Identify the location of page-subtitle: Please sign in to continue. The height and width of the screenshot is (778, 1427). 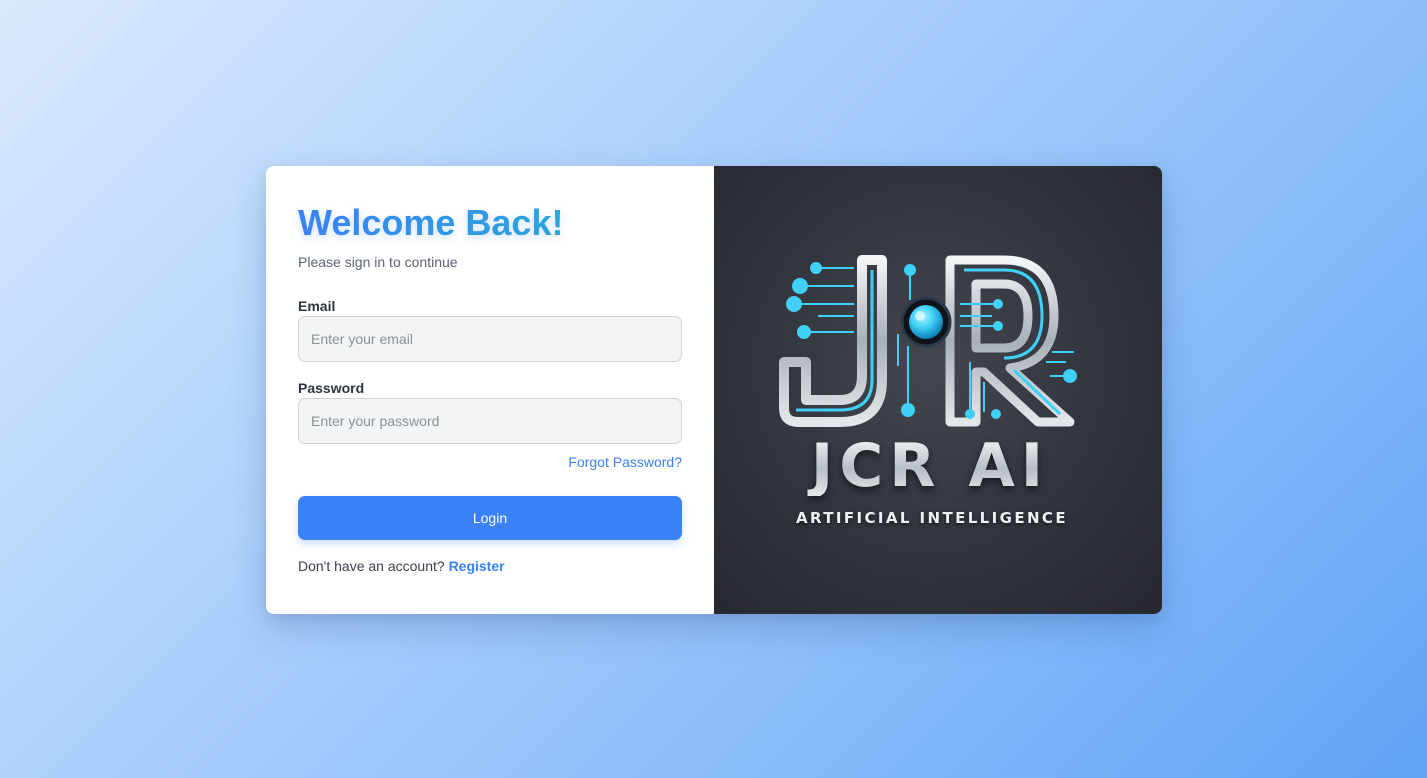
(378, 262).